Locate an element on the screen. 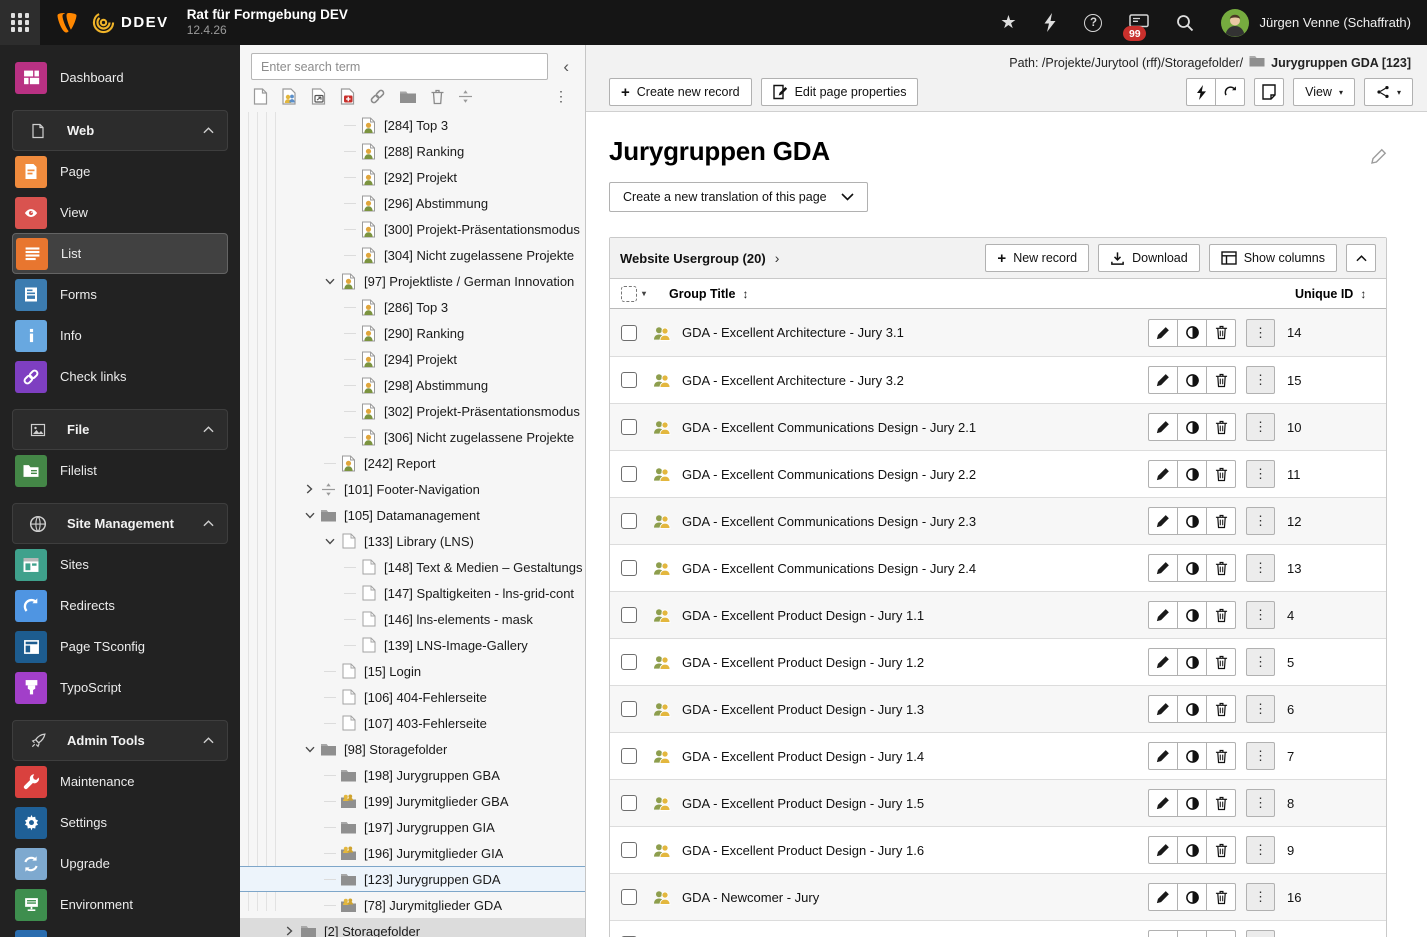  tree-item: [2] Storagefolder is located at coordinates (412, 927).